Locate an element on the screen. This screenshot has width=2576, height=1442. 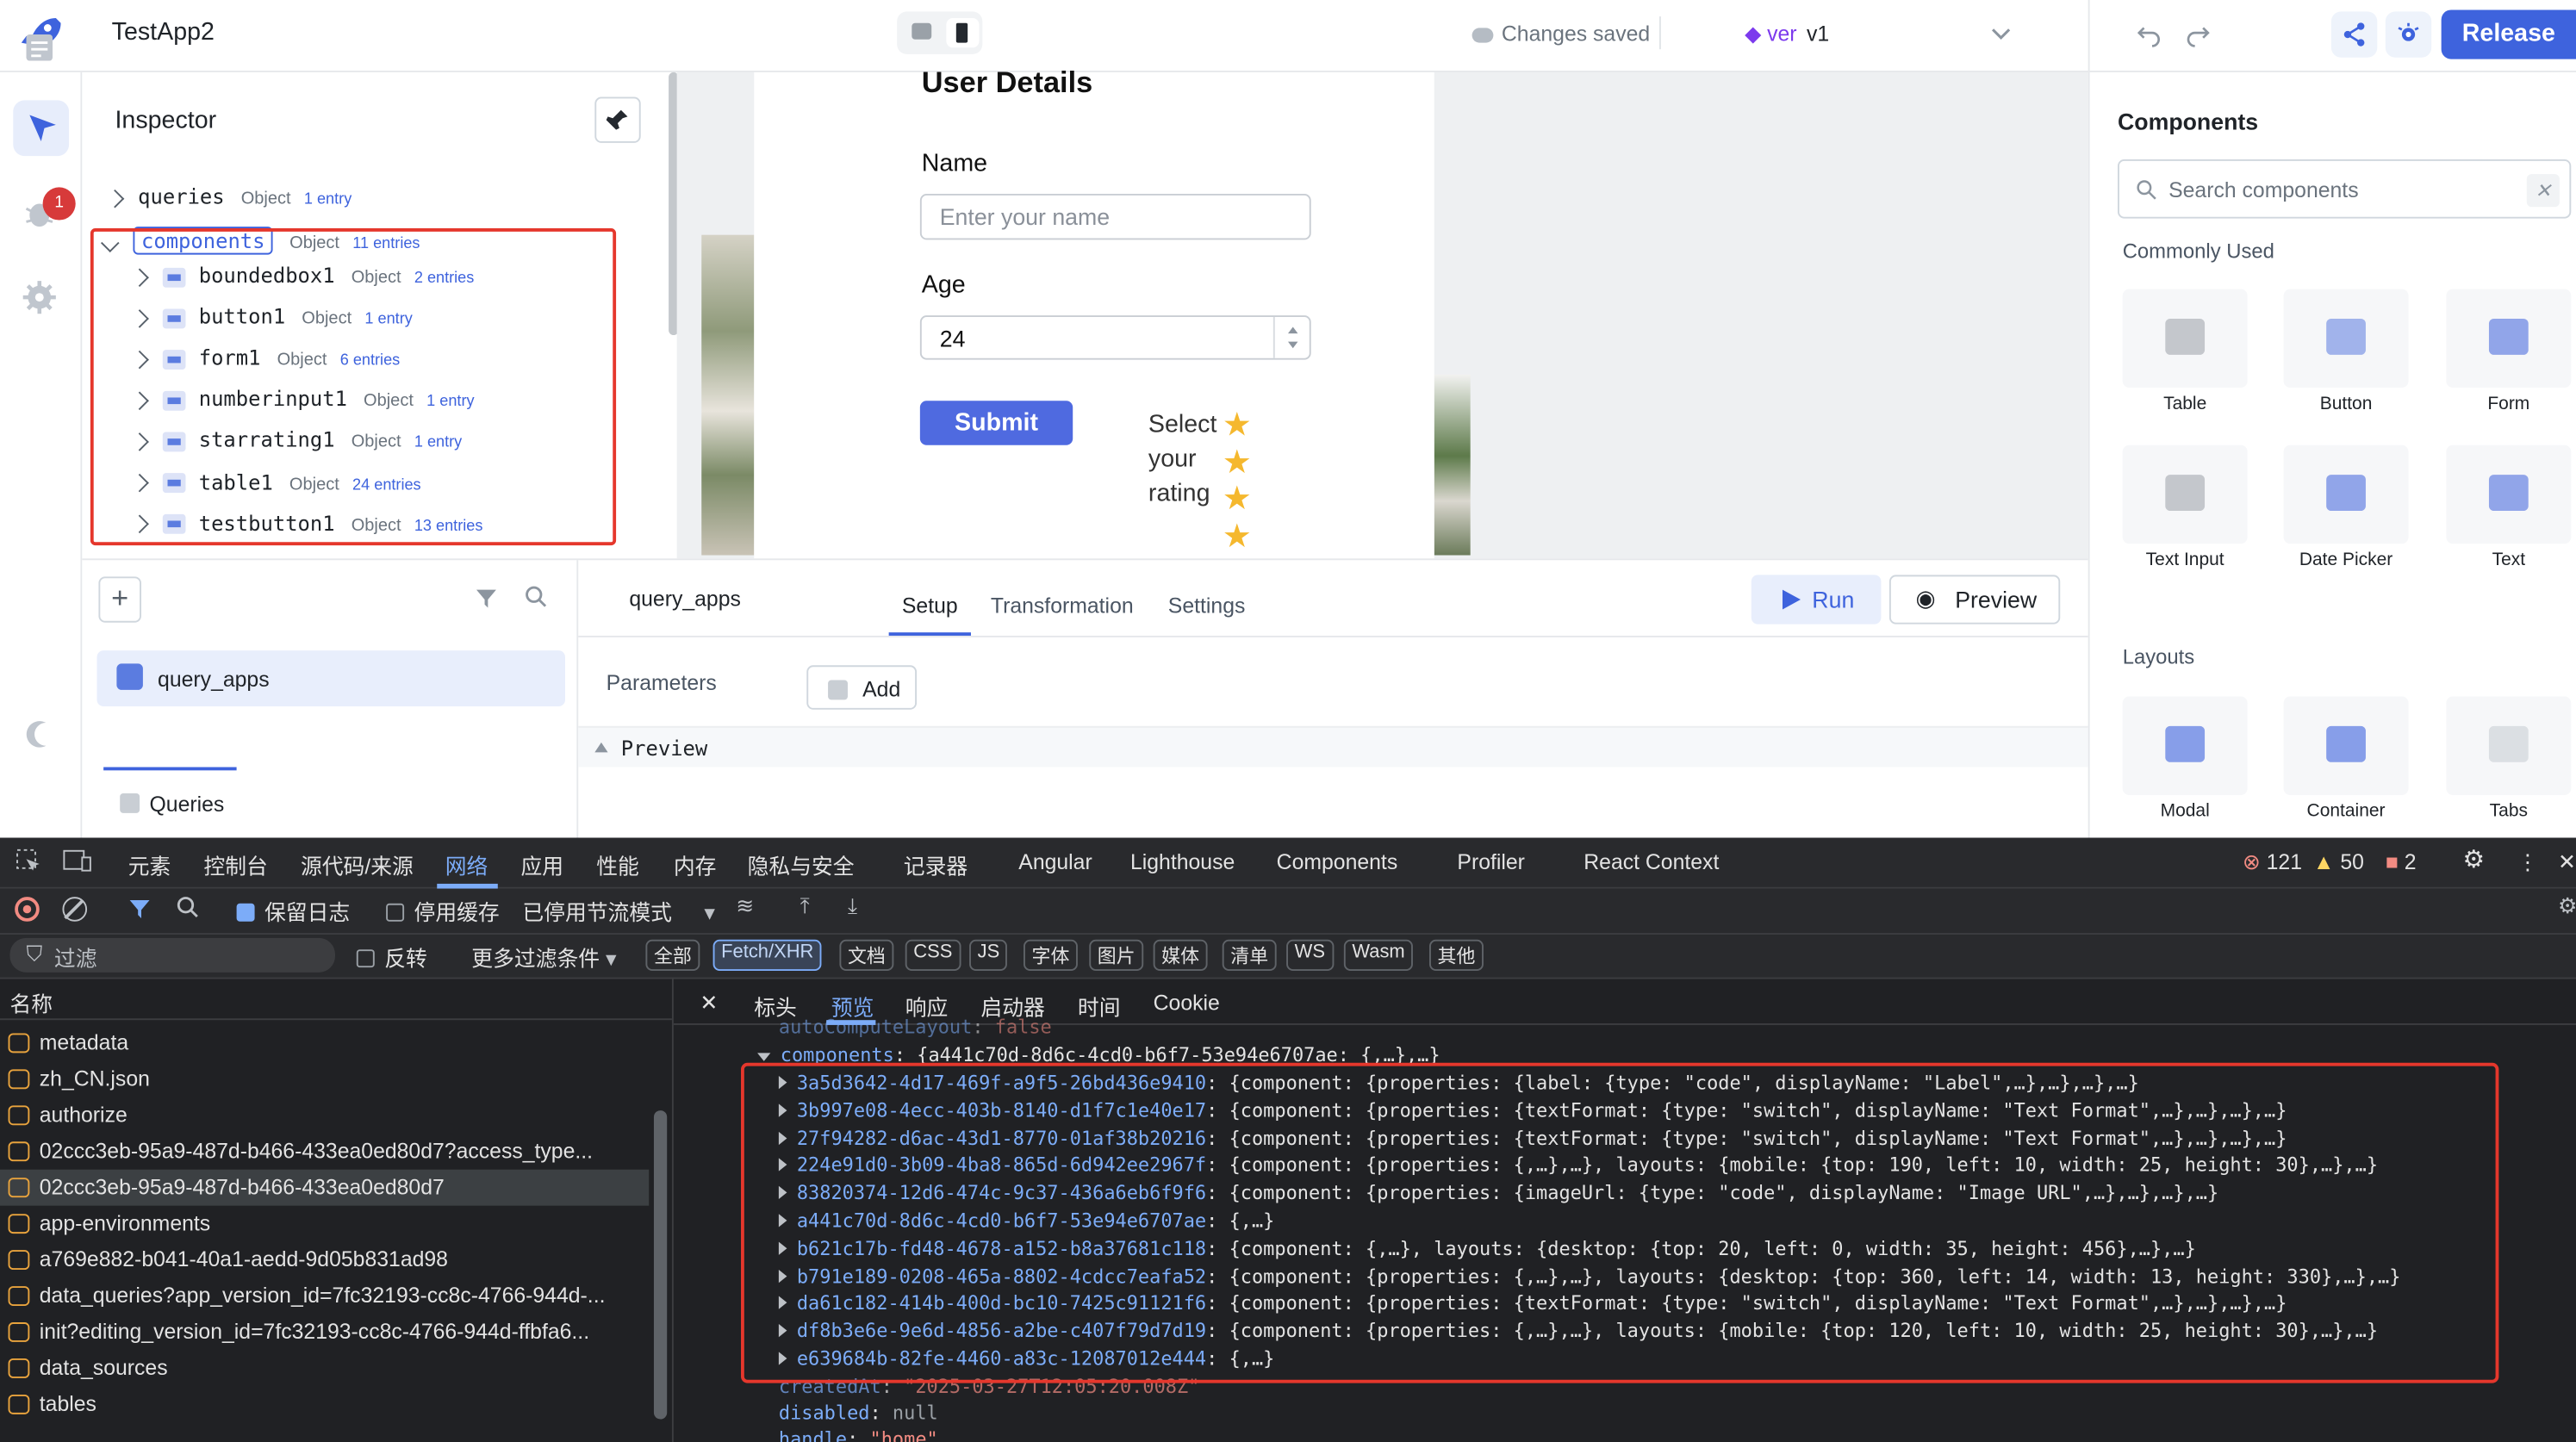
error-count: ⊗ 121 is located at coordinates (2273, 862).